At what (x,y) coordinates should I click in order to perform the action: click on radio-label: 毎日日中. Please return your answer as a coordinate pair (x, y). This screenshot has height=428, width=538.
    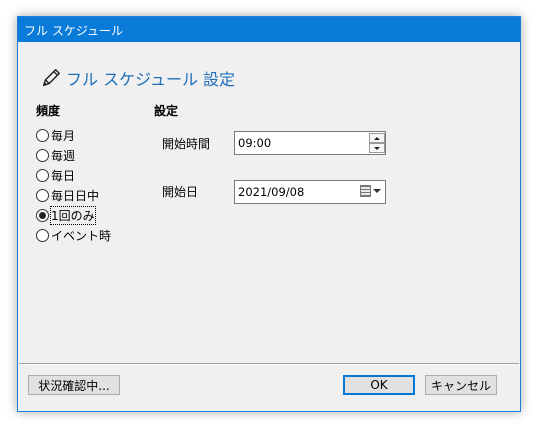
    Looking at the image, I should click on (75, 195).